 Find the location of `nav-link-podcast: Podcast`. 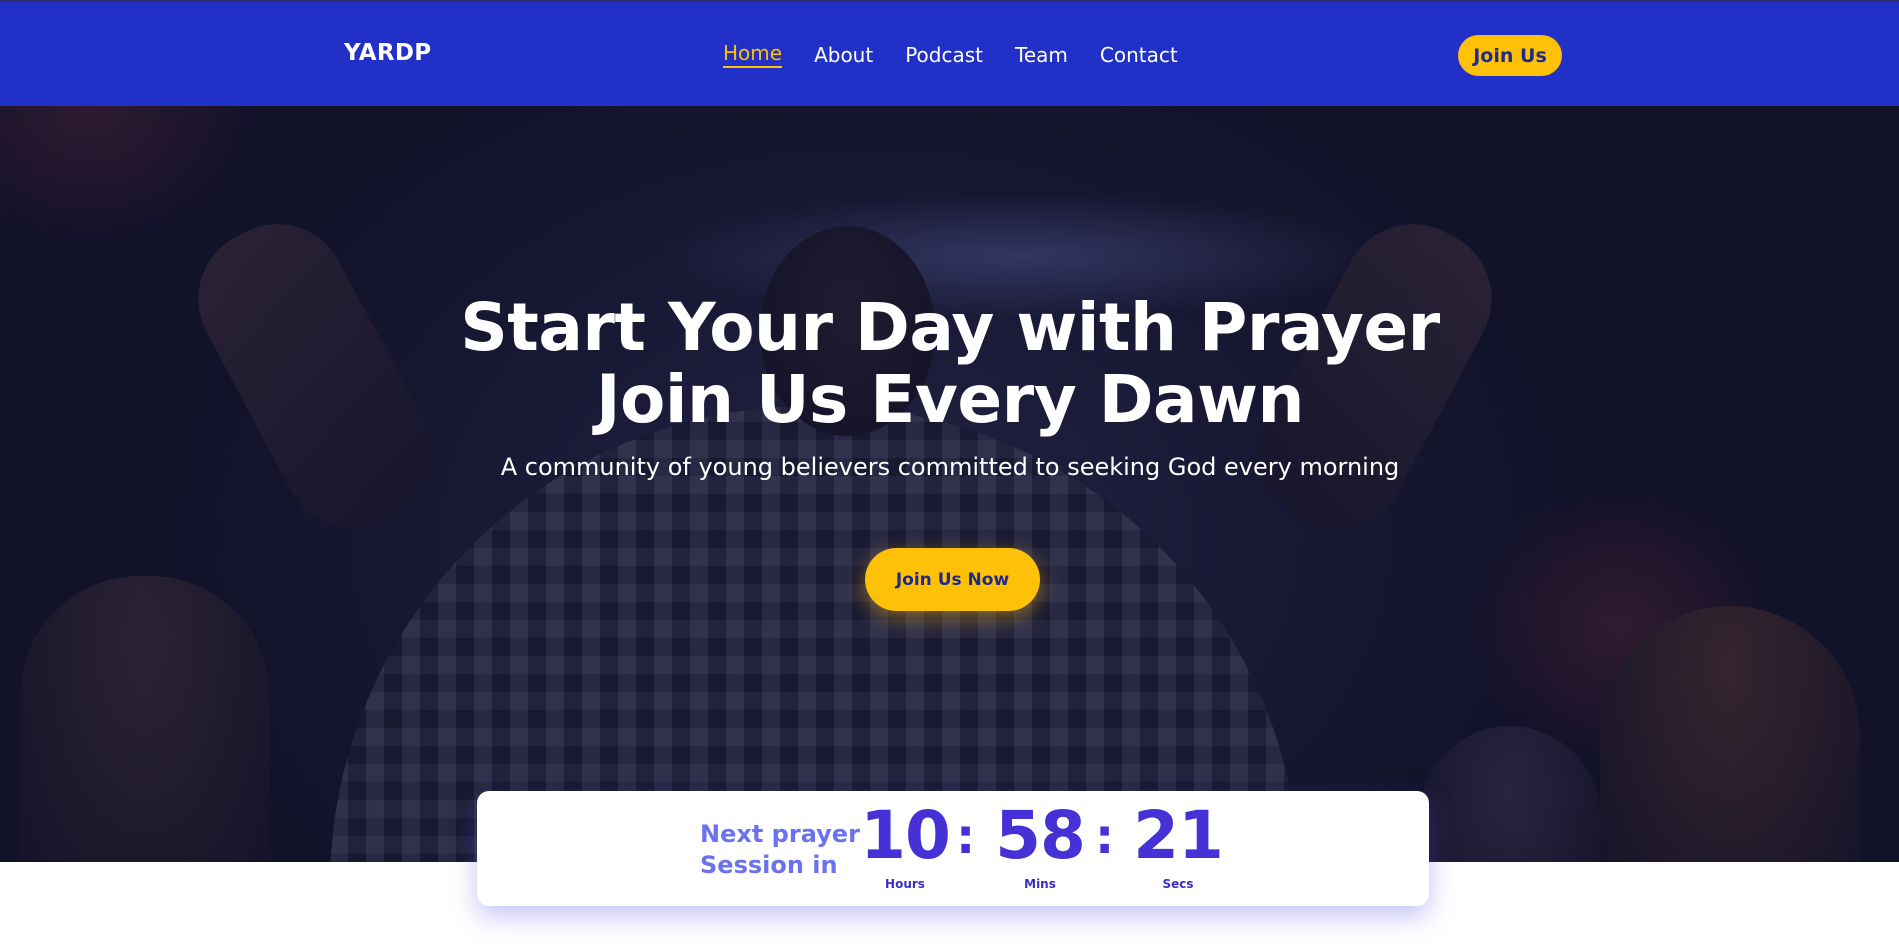

nav-link-podcast: Podcast is located at coordinates (944, 55).